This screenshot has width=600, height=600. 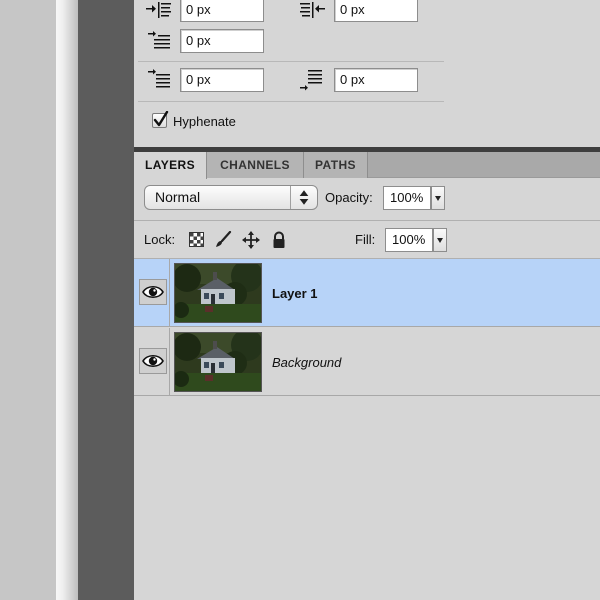 What do you see at coordinates (222, 41) in the screenshot?
I see `indent-first-line-field: 0 px` at bounding box center [222, 41].